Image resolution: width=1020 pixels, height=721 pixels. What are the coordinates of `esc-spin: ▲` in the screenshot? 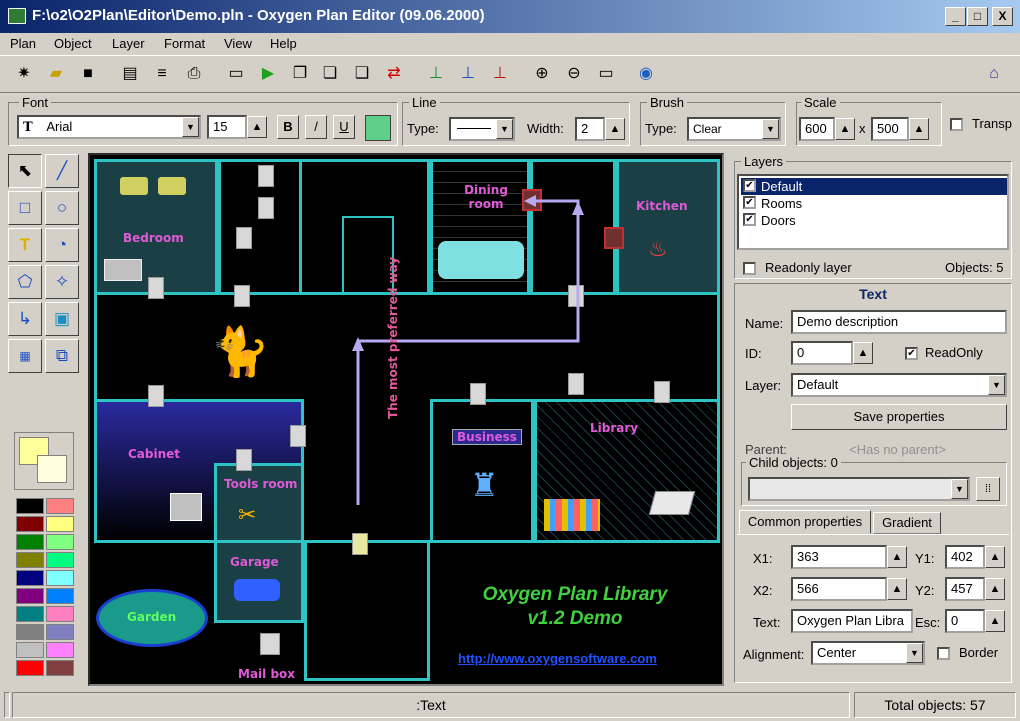 It's located at (995, 621).